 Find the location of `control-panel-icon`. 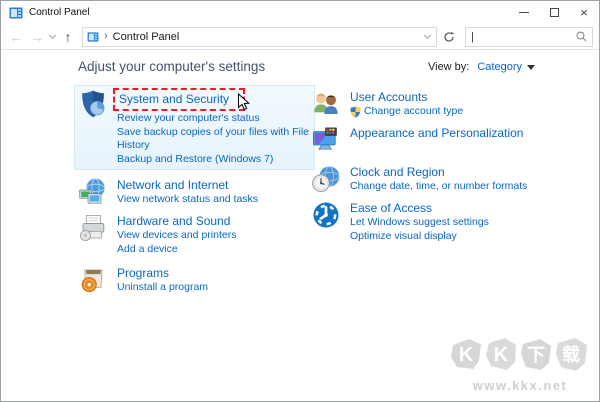

control-panel-icon is located at coordinates (16, 12).